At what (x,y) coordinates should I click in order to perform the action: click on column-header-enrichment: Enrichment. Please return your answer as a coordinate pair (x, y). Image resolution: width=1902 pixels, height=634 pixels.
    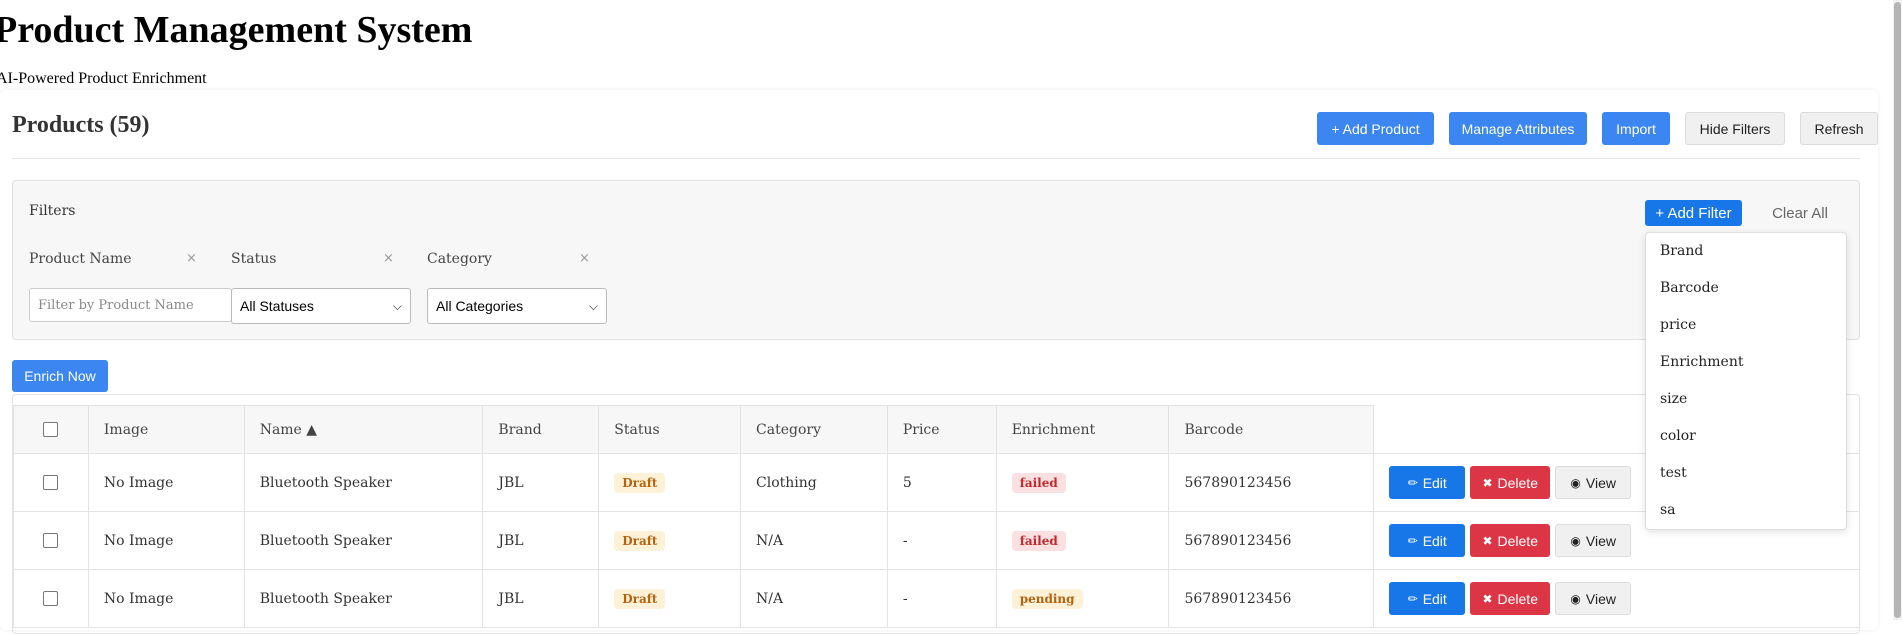
    Looking at the image, I should click on (1082, 429).